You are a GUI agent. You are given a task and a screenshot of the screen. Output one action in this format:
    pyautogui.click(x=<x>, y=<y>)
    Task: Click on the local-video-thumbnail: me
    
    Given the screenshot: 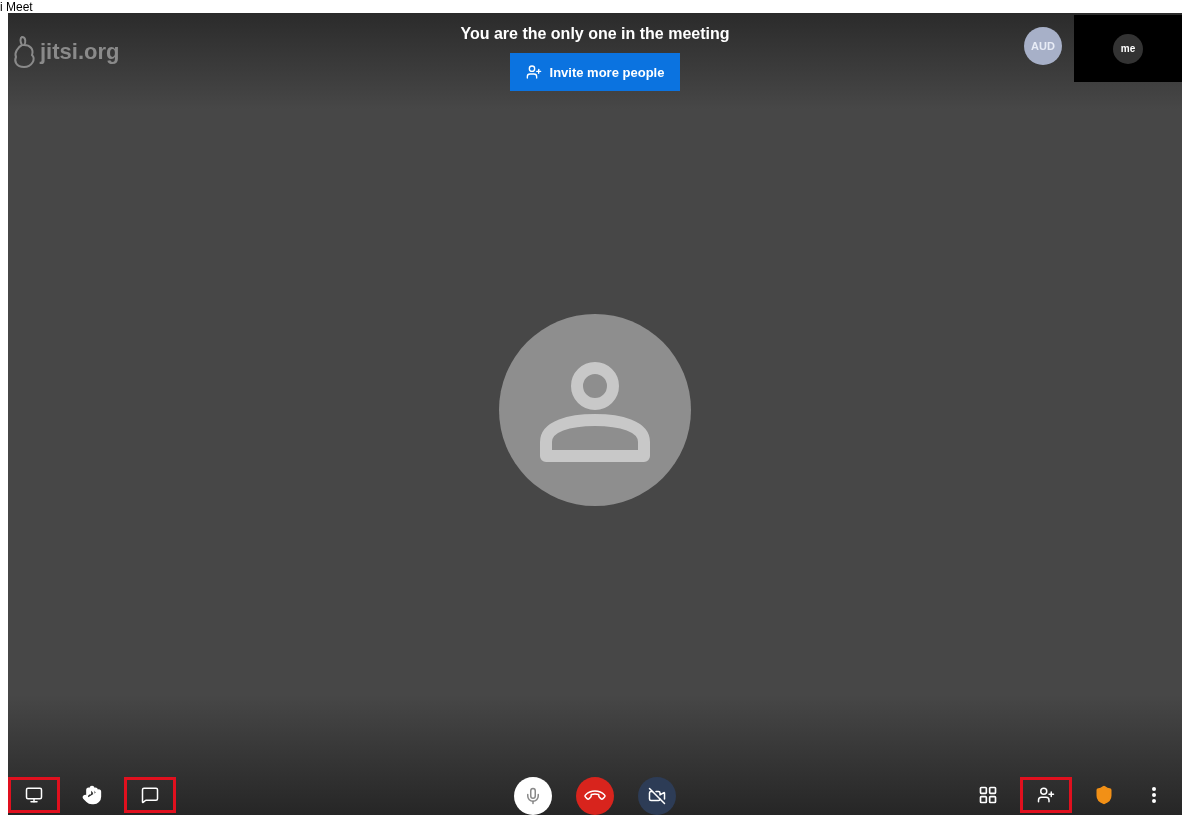 What is the action you would take?
    pyautogui.click(x=1128, y=48)
    